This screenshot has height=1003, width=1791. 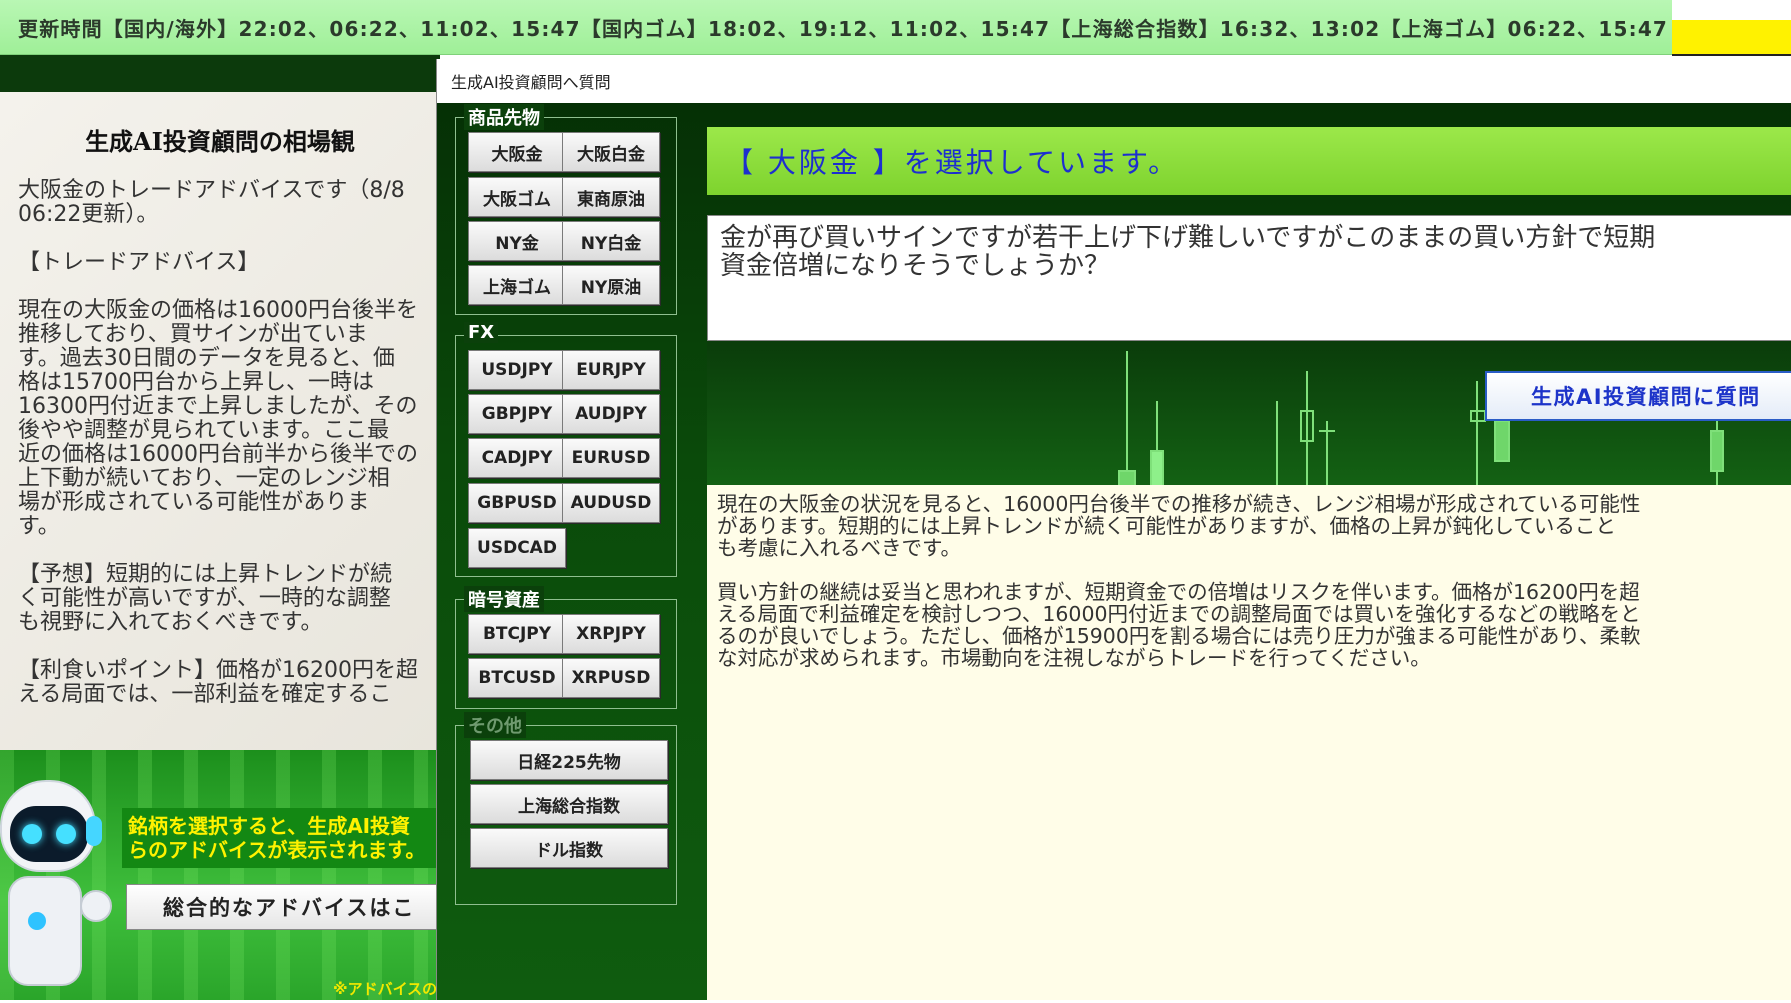 What do you see at coordinates (517, 241) in the screenshot?
I see `btn-ny-gold: NY金` at bounding box center [517, 241].